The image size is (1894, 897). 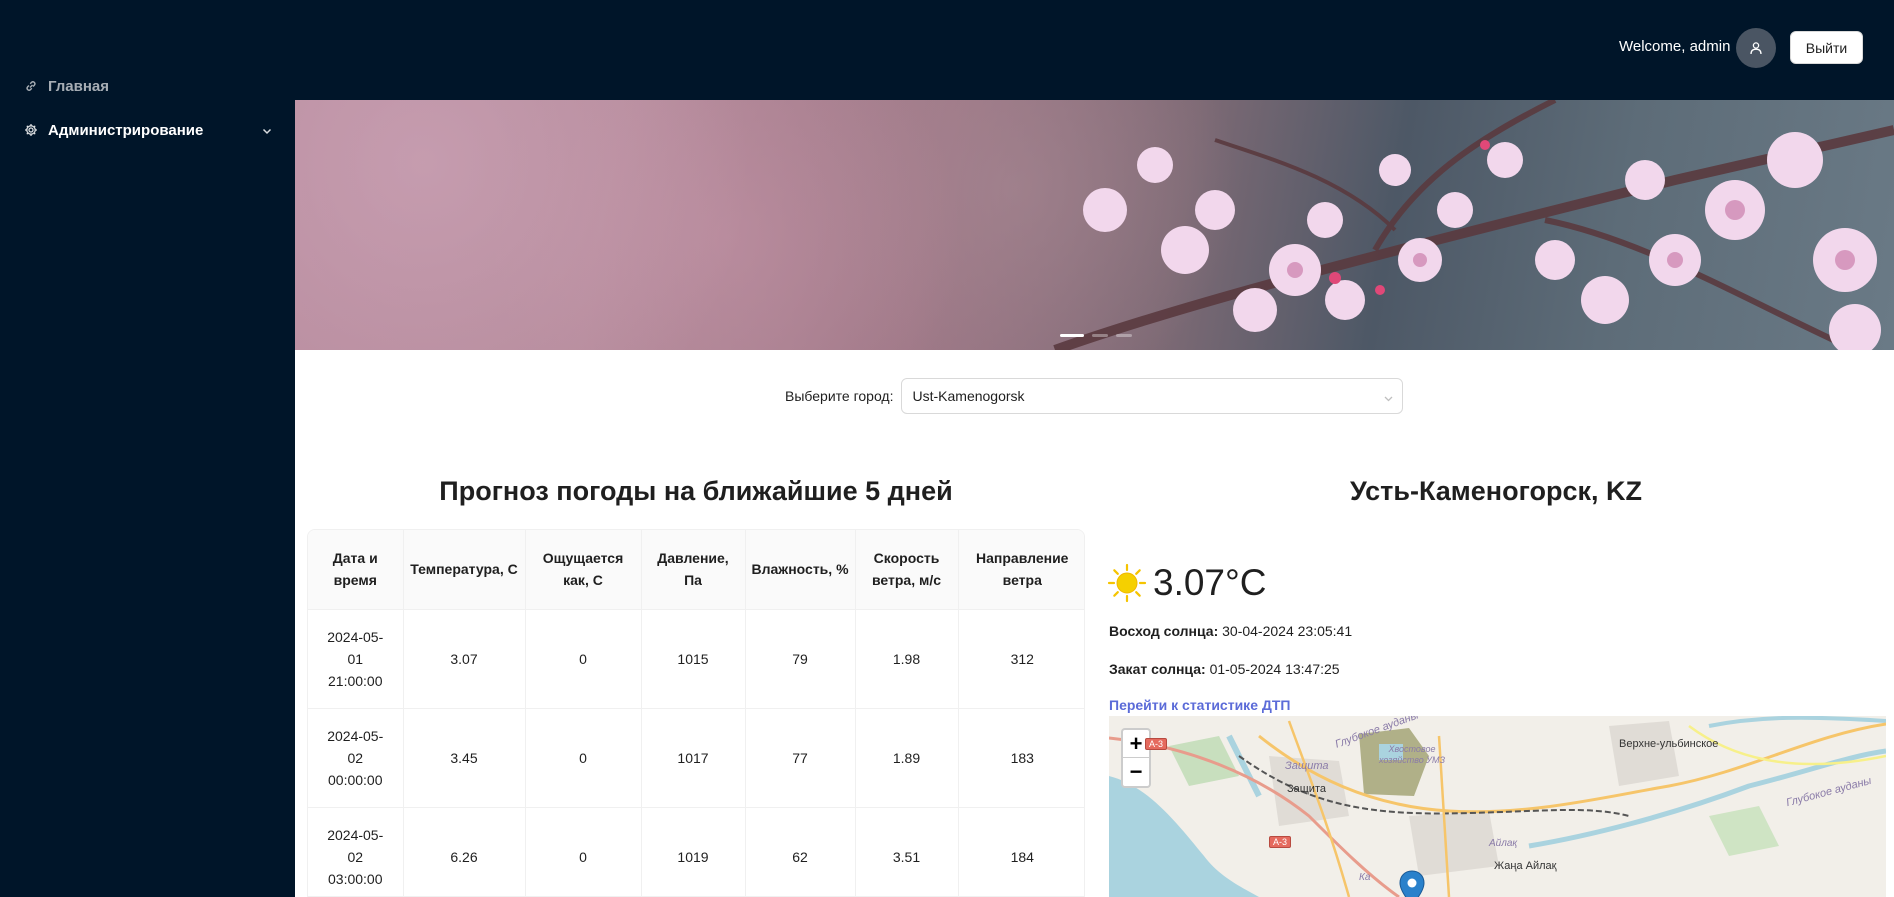 I want to click on cell-temp: 3.45, so click(x=464, y=758).